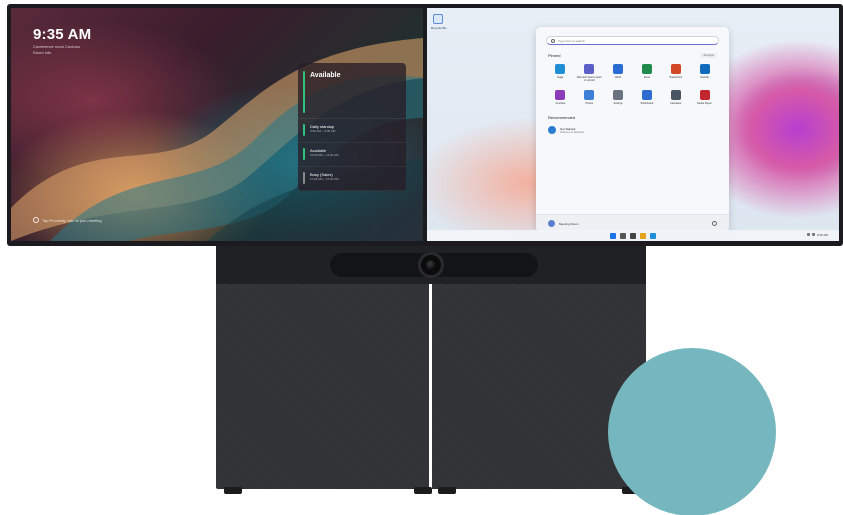 Image resolution: width=843 pixels, height=515 pixels. I want to click on pinned-app: OneNote, so click(560, 97).